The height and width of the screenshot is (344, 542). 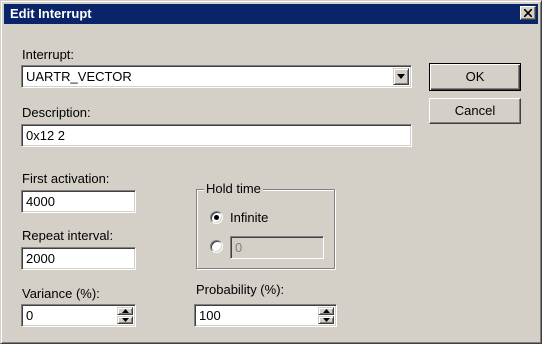 What do you see at coordinates (277, 247) in the screenshot?
I see `hold-time-input: 0` at bounding box center [277, 247].